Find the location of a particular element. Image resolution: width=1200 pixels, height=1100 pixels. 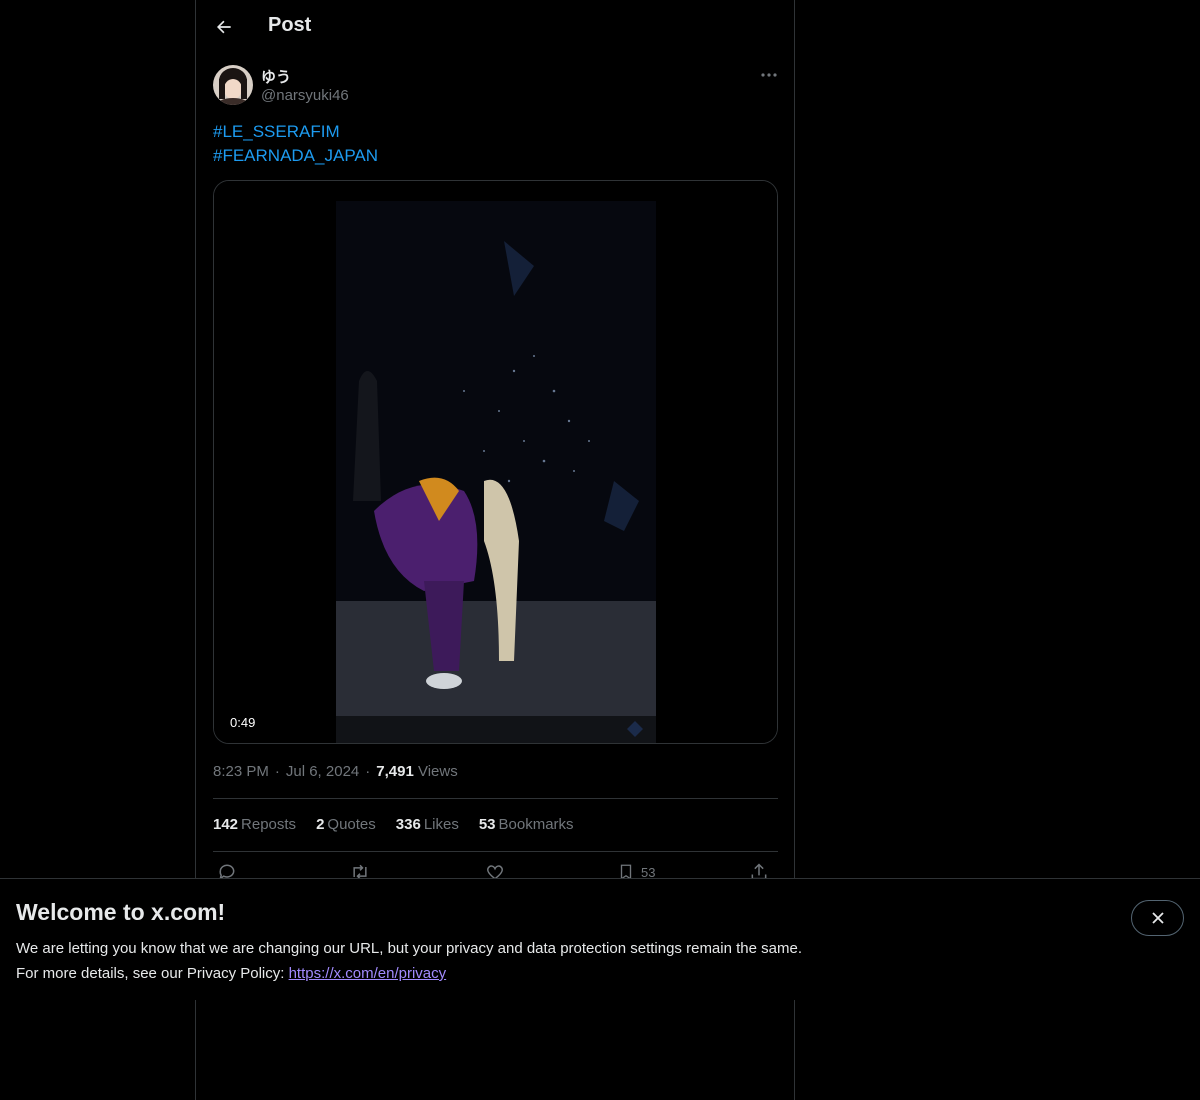

post-time: 8:23 PM is located at coordinates (241, 771).